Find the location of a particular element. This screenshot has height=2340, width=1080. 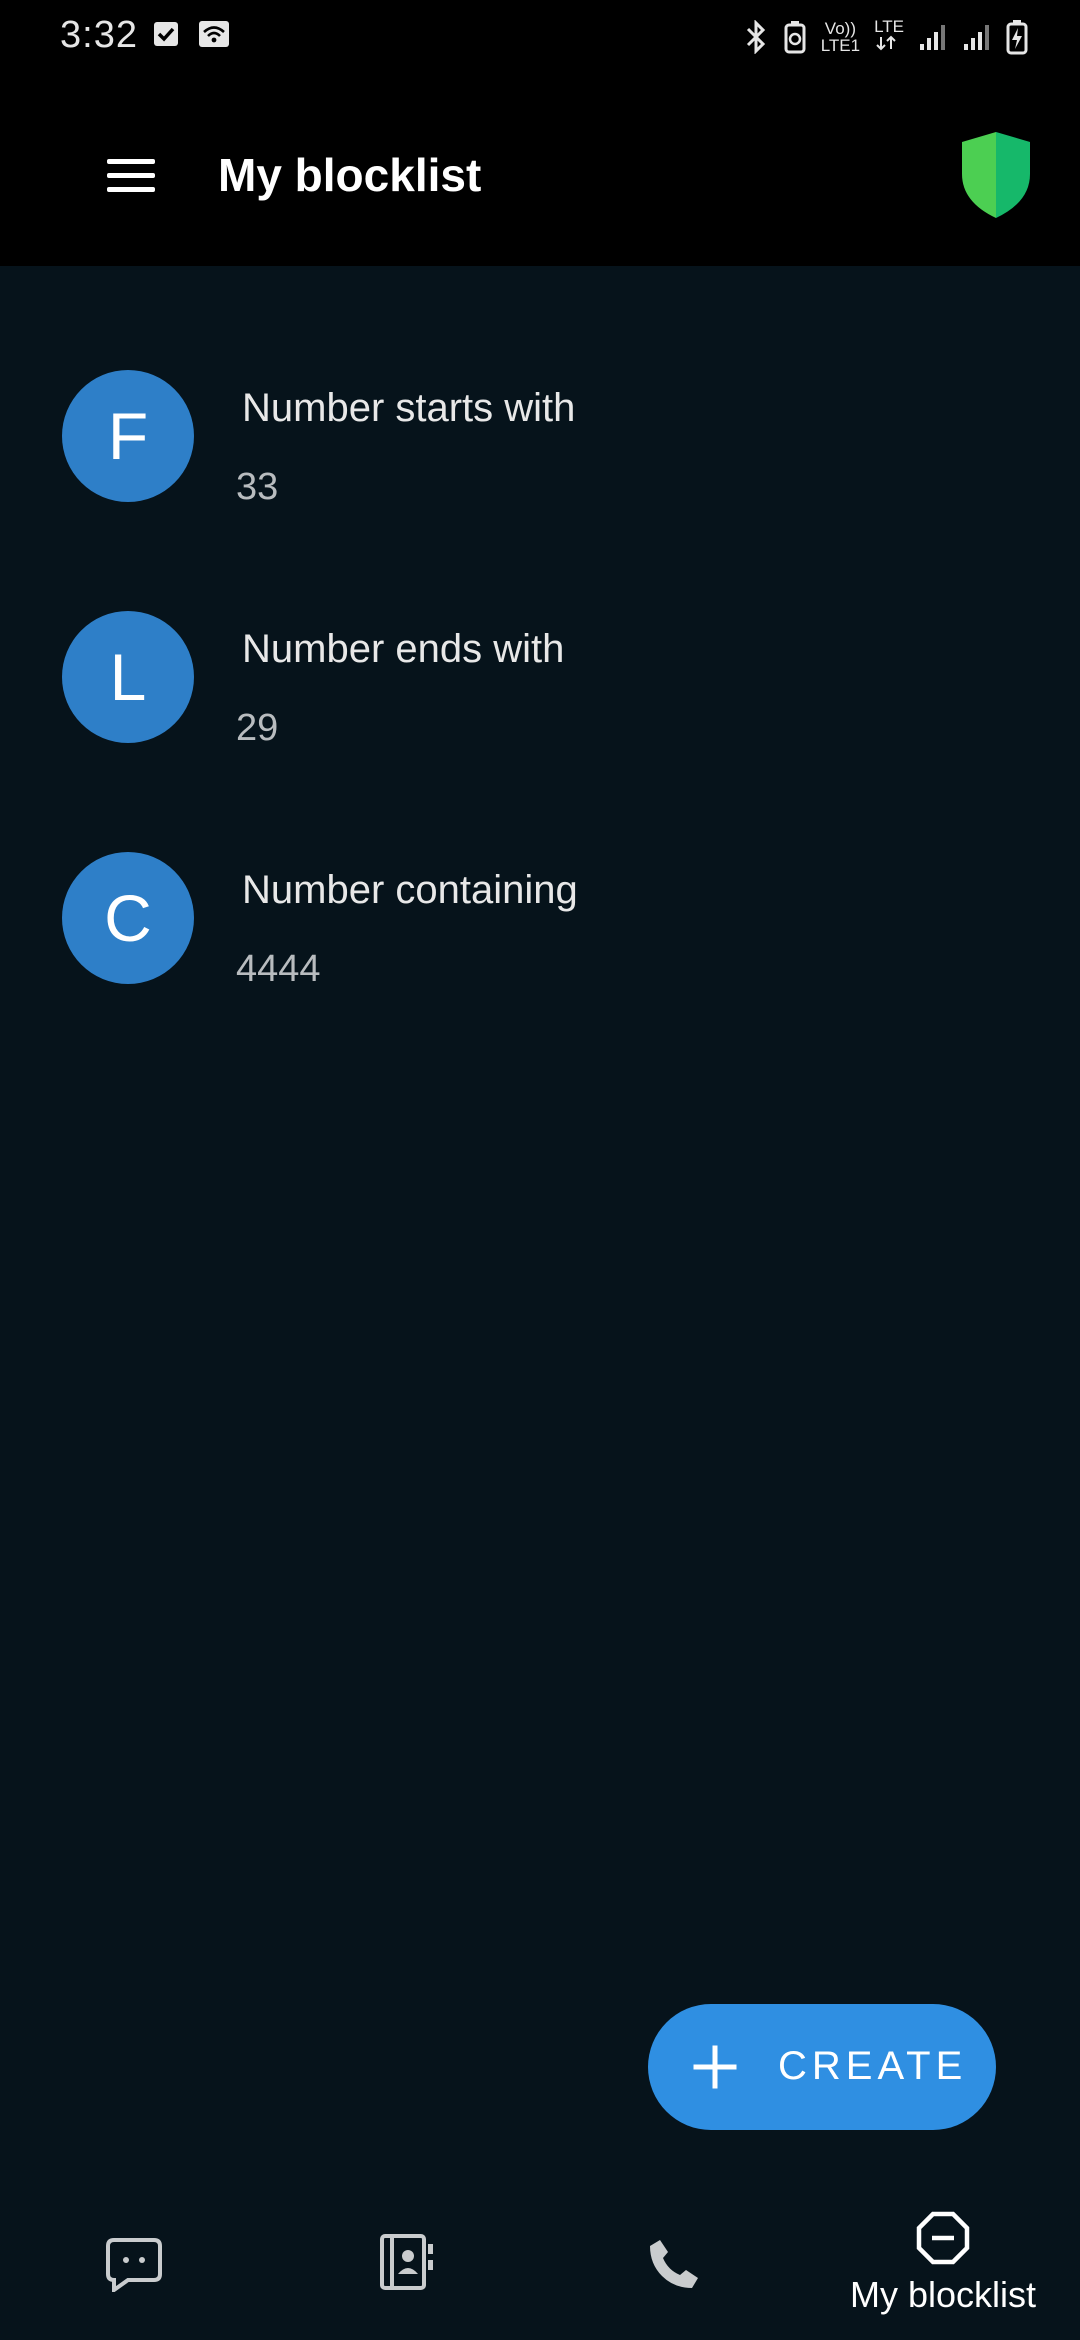

page-title: My blocklist is located at coordinates (350, 175).